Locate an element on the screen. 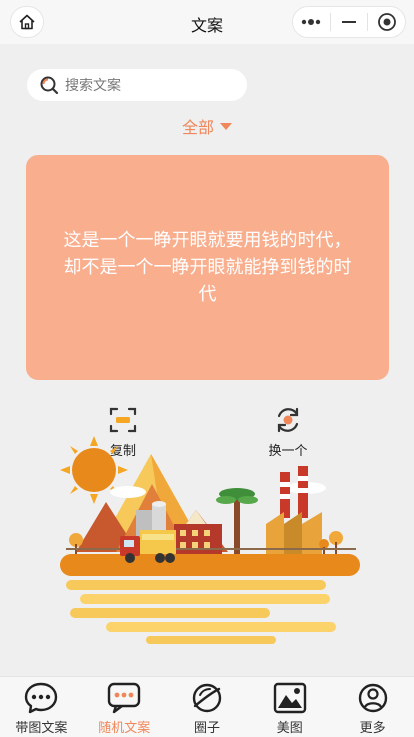 The image size is (414, 737). search-icon is located at coordinates (49, 85).